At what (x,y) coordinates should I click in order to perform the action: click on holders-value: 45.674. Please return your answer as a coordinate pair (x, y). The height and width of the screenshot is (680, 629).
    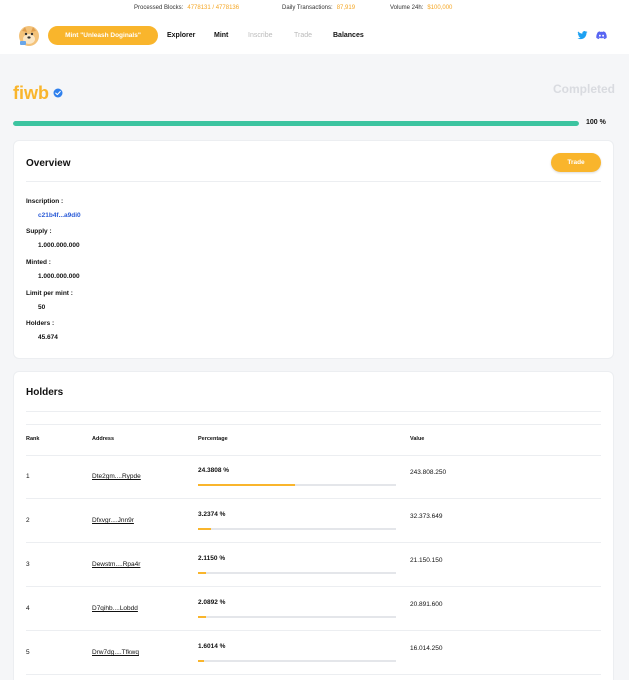
    Looking at the image, I should click on (48, 337).